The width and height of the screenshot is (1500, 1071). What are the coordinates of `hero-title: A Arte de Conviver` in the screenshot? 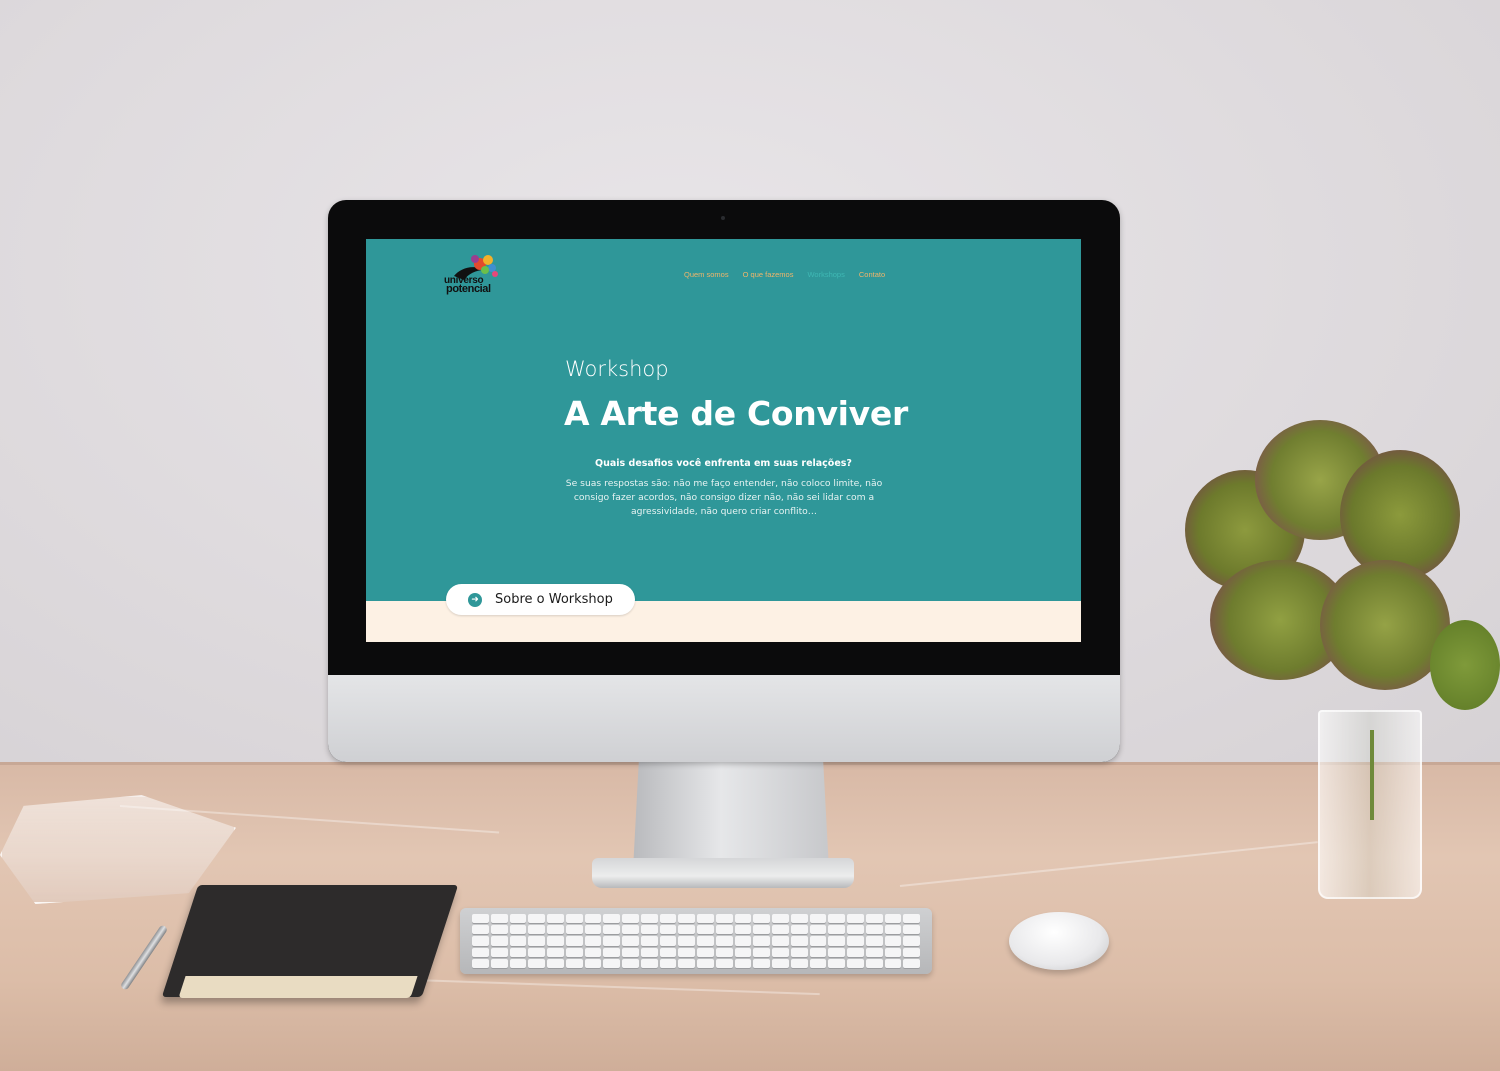 It's located at (736, 413).